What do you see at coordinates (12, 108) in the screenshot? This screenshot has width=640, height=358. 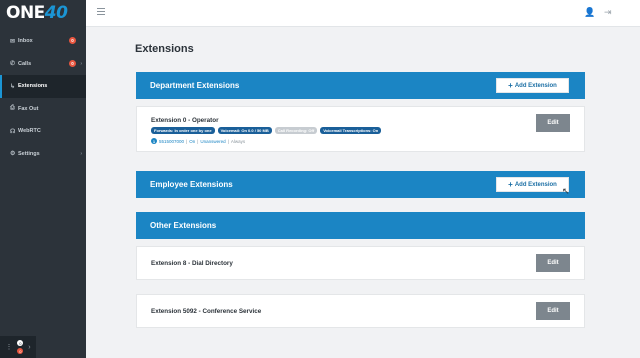 I see `fax-icon: ⎙` at bounding box center [12, 108].